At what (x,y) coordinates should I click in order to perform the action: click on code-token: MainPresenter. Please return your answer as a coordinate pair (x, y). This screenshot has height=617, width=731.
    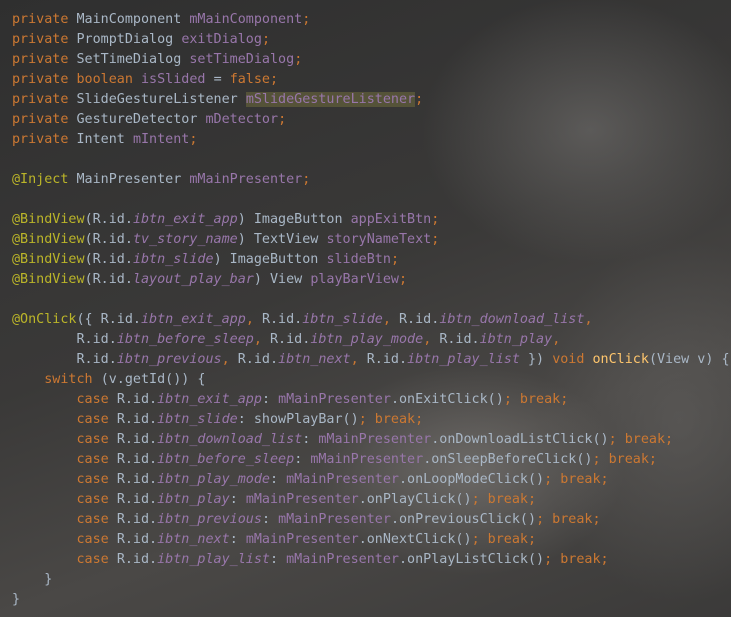
    Looking at the image, I should click on (133, 179).